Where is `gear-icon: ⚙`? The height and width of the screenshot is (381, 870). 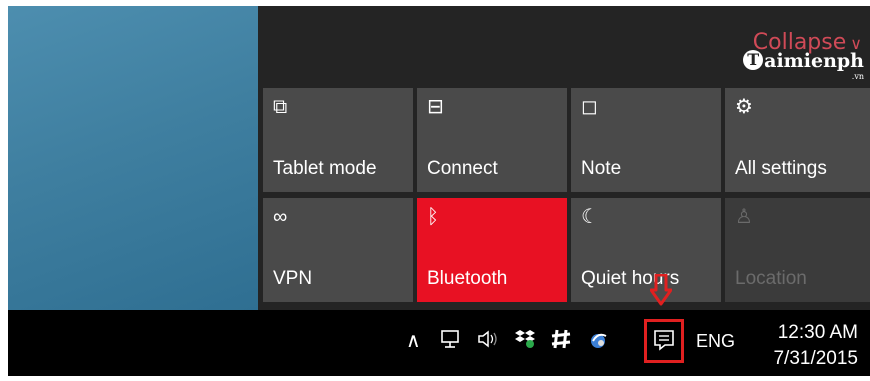
gear-icon: ⚙ is located at coordinates (744, 107).